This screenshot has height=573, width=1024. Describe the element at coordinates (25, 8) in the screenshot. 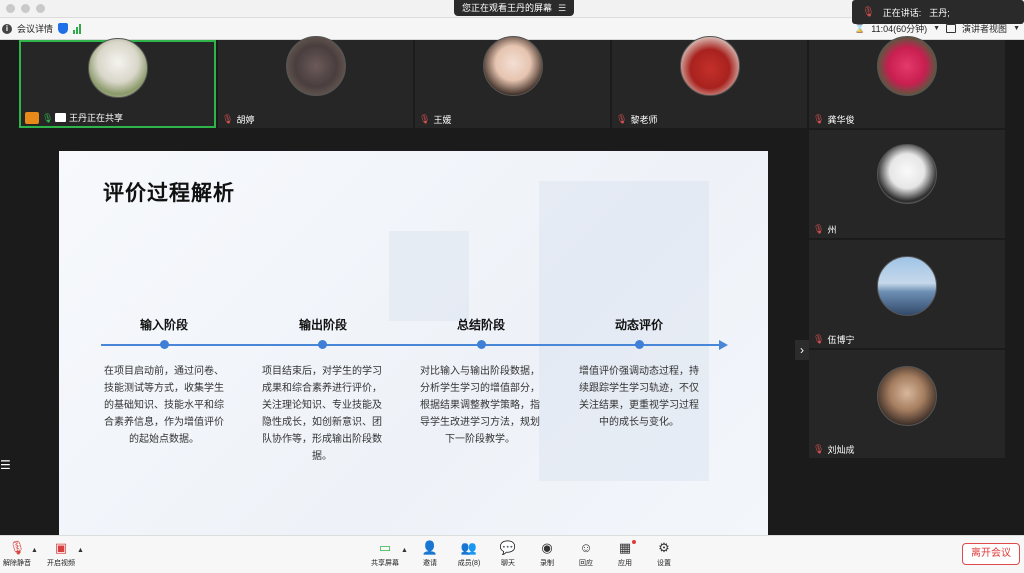

I see `minimize-window-button` at that location.